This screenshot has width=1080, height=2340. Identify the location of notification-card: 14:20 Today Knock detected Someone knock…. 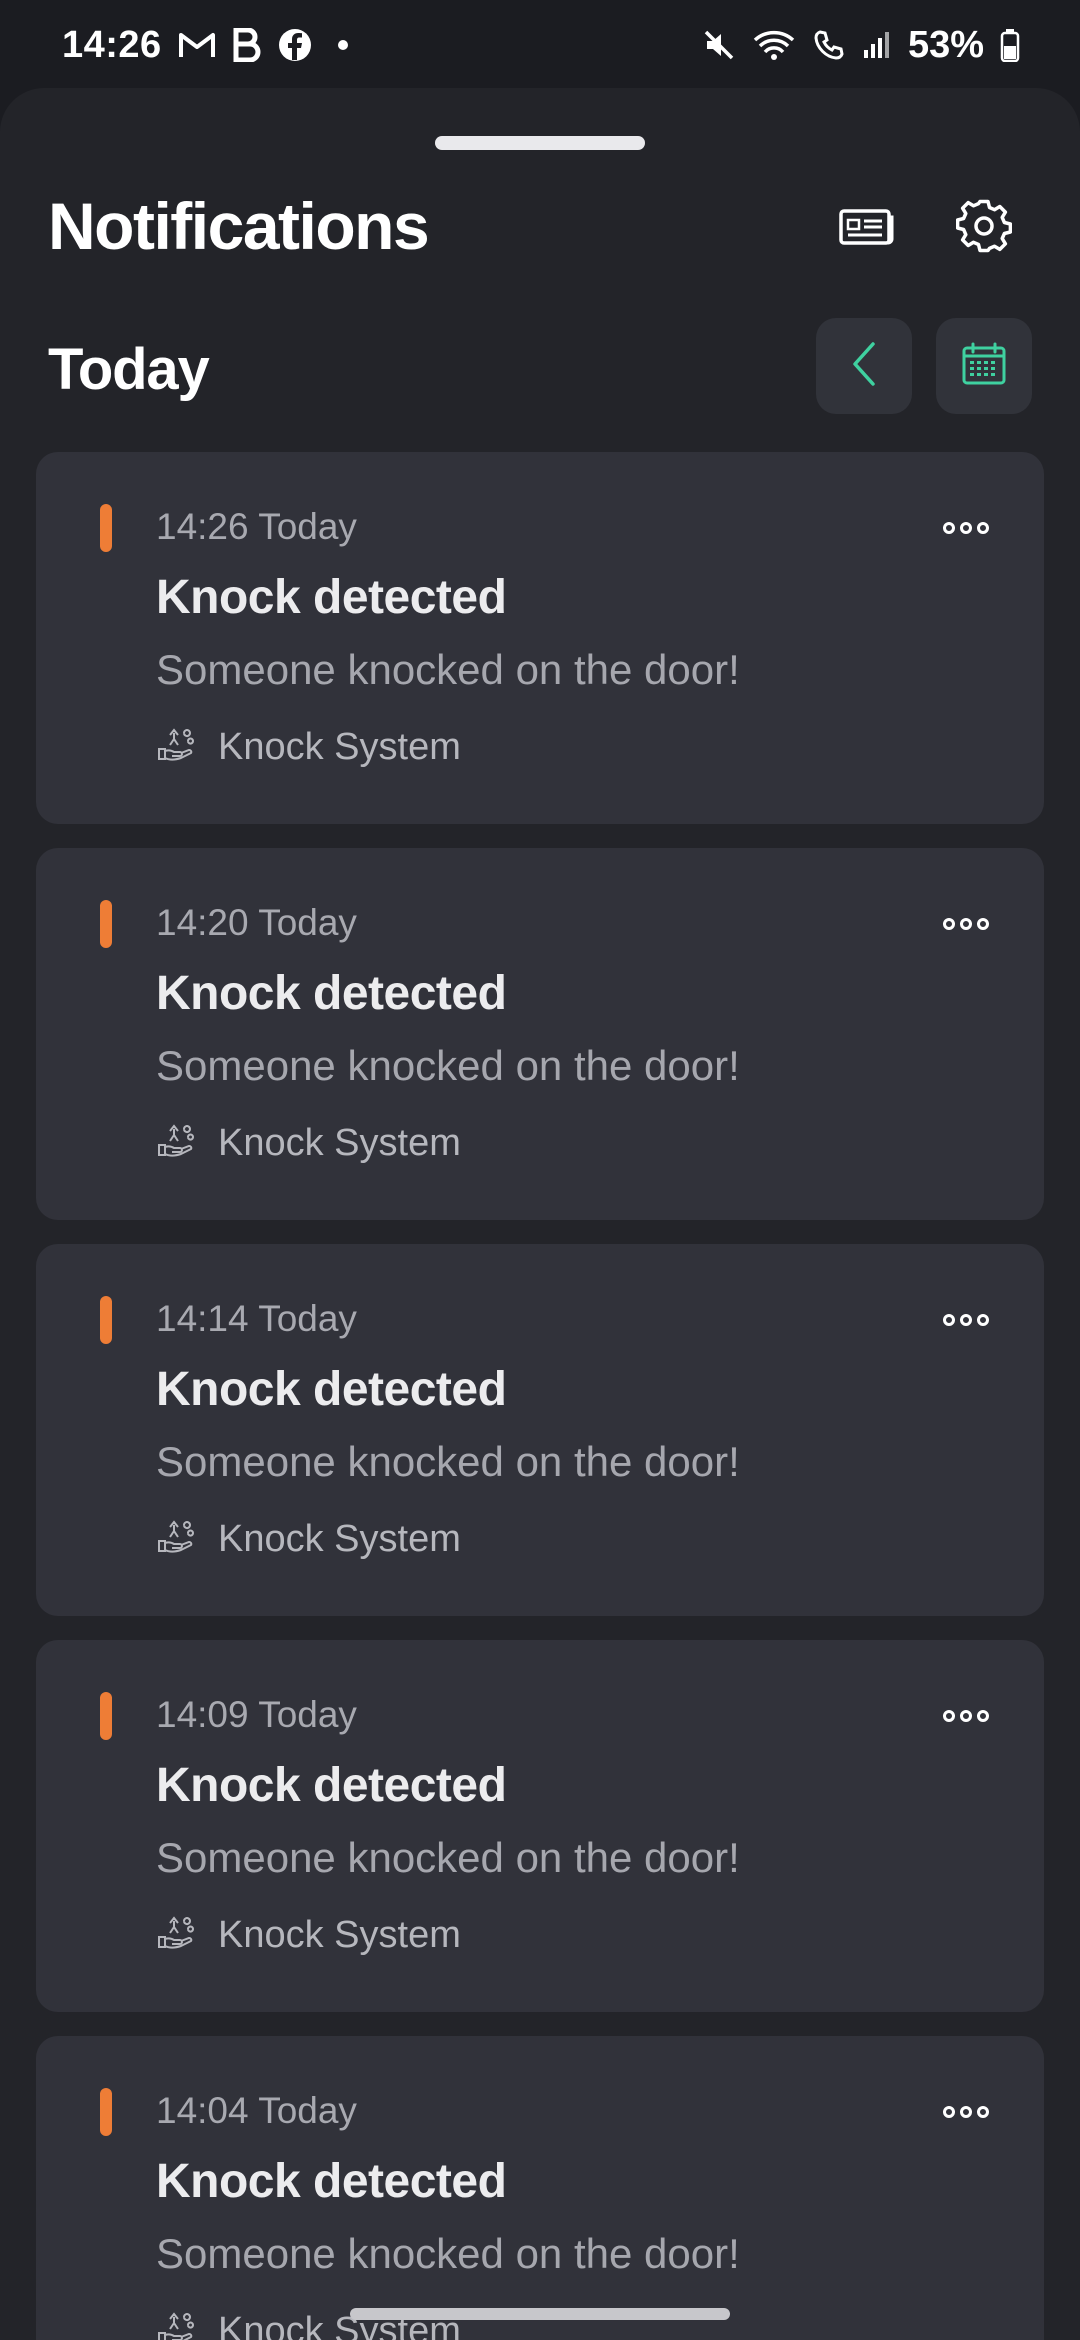
(540, 1034).